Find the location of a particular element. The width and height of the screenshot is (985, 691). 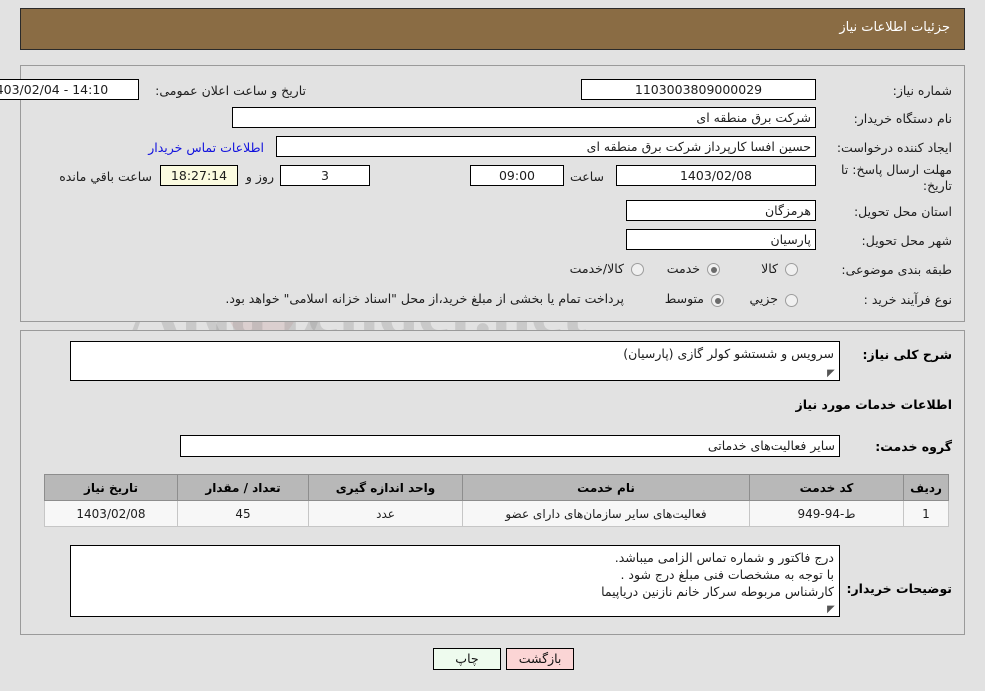

radio-purchase-motavaset is located at coordinates (717, 300).